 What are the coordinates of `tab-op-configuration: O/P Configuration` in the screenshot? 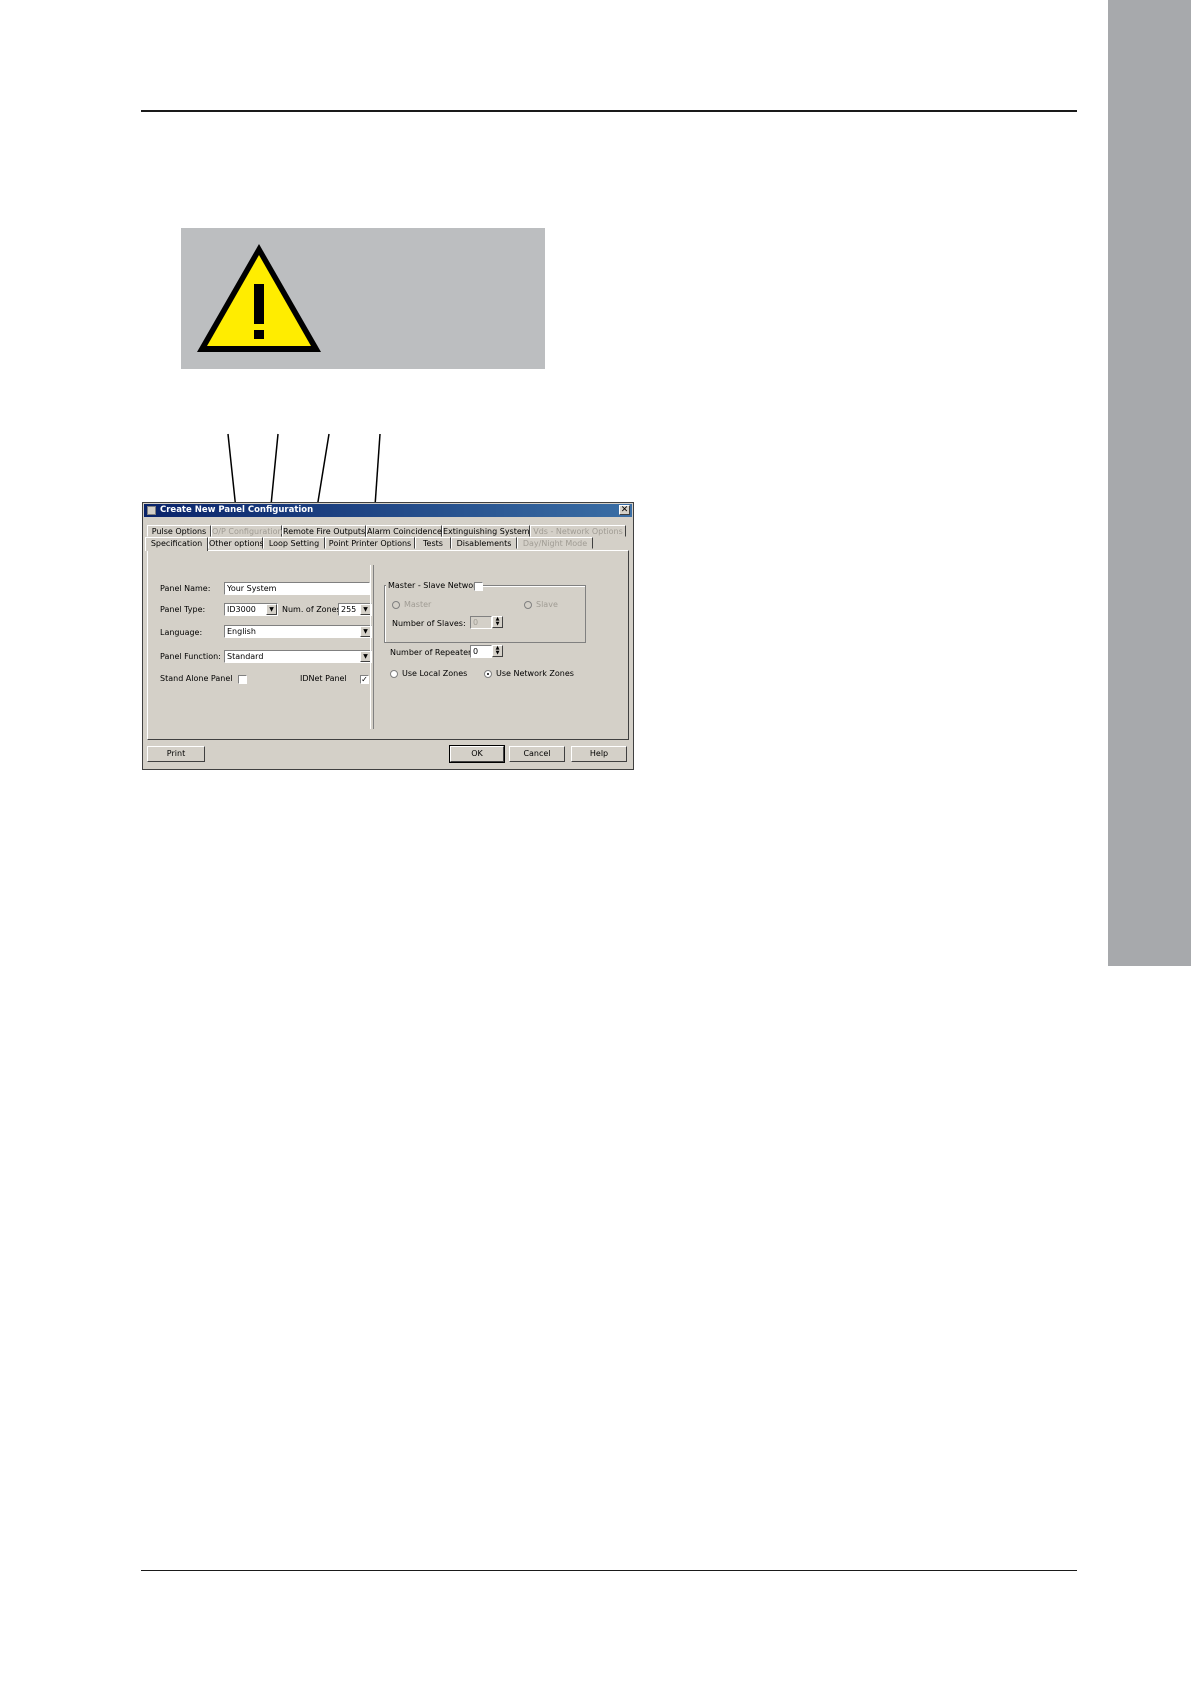 It's located at (247, 531).